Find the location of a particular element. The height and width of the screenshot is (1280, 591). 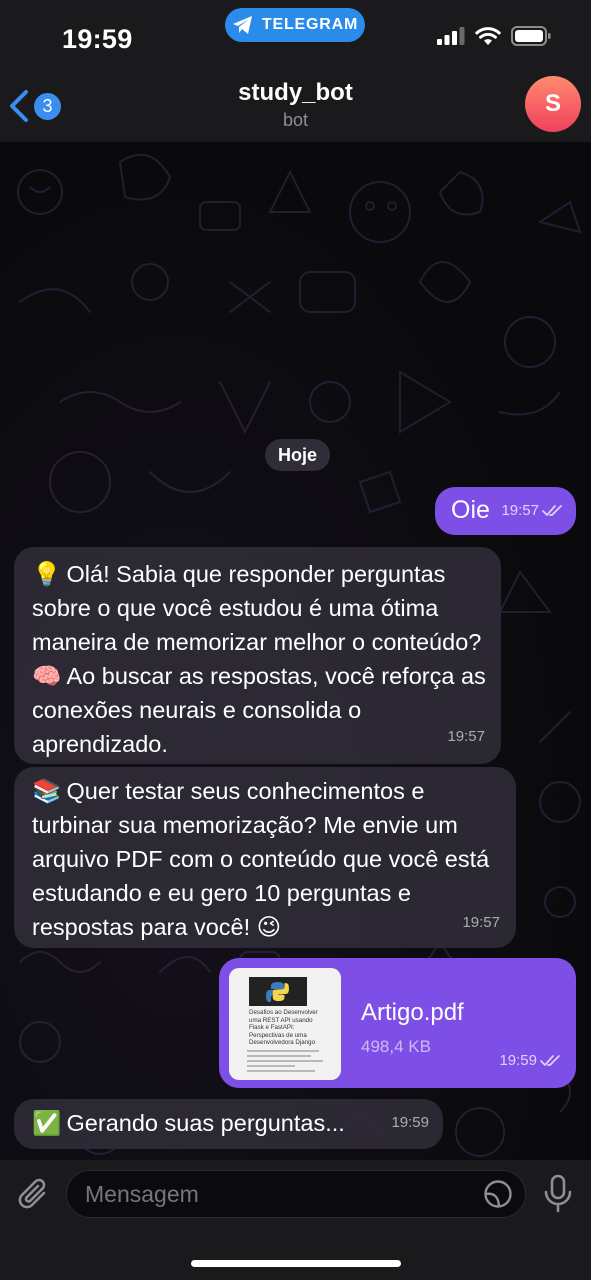

message-input is located at coordinates (296, 1194).